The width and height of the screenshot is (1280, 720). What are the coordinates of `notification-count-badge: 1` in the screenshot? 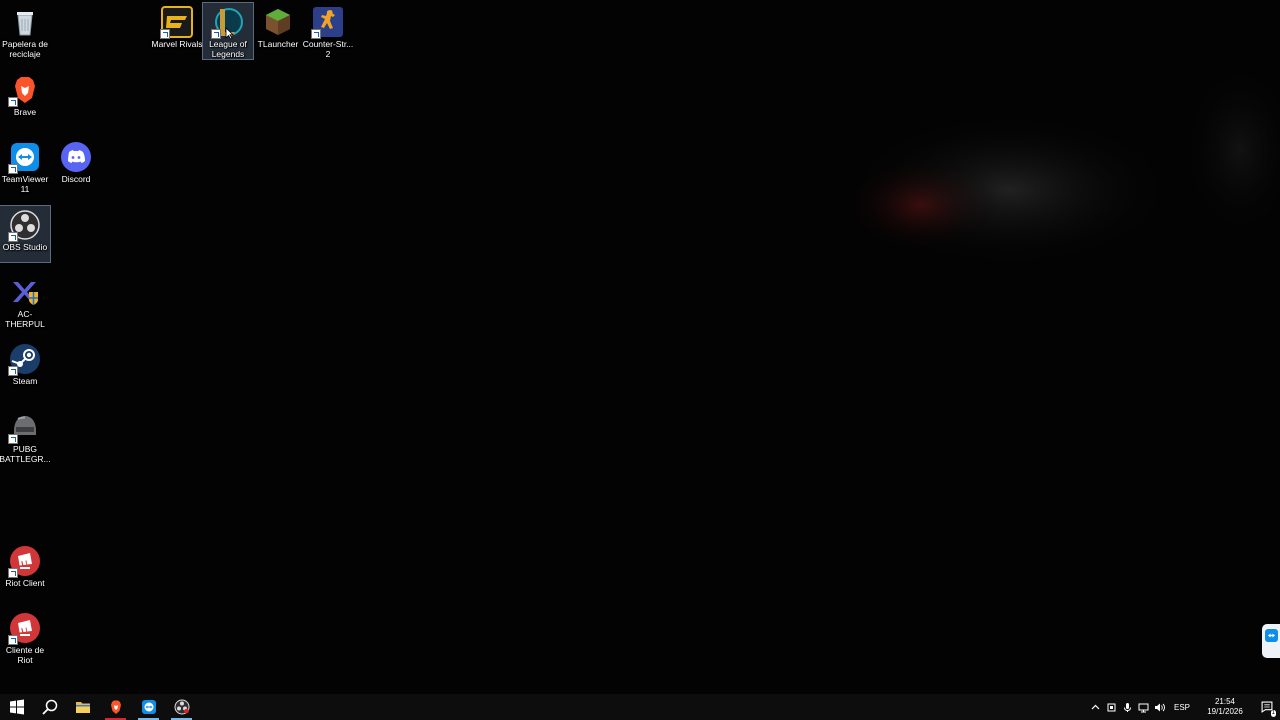 It's located at (1273, 713).